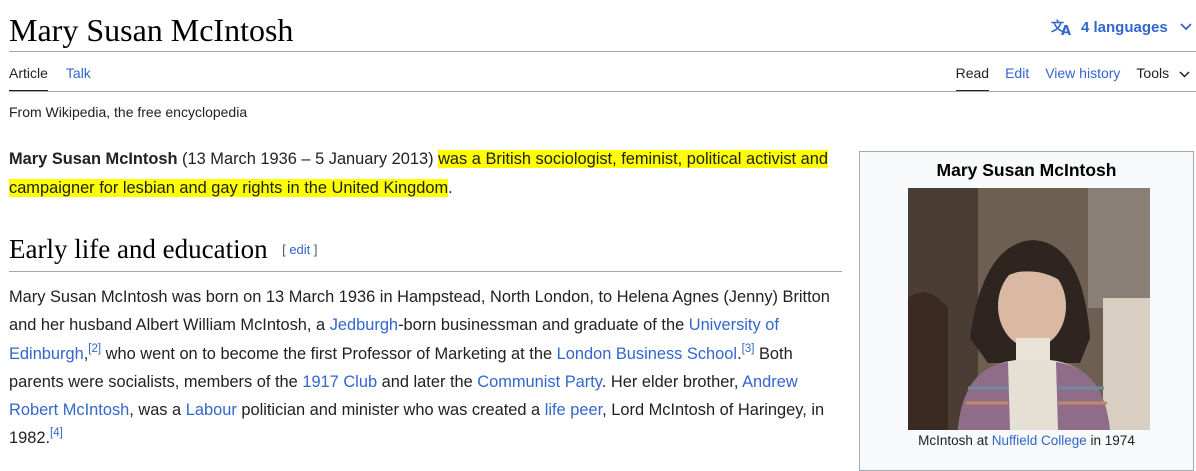  Describe the element at coordinates (647, 354) in the screenshot. I see `link-london-business-school: London Business School` at that location.